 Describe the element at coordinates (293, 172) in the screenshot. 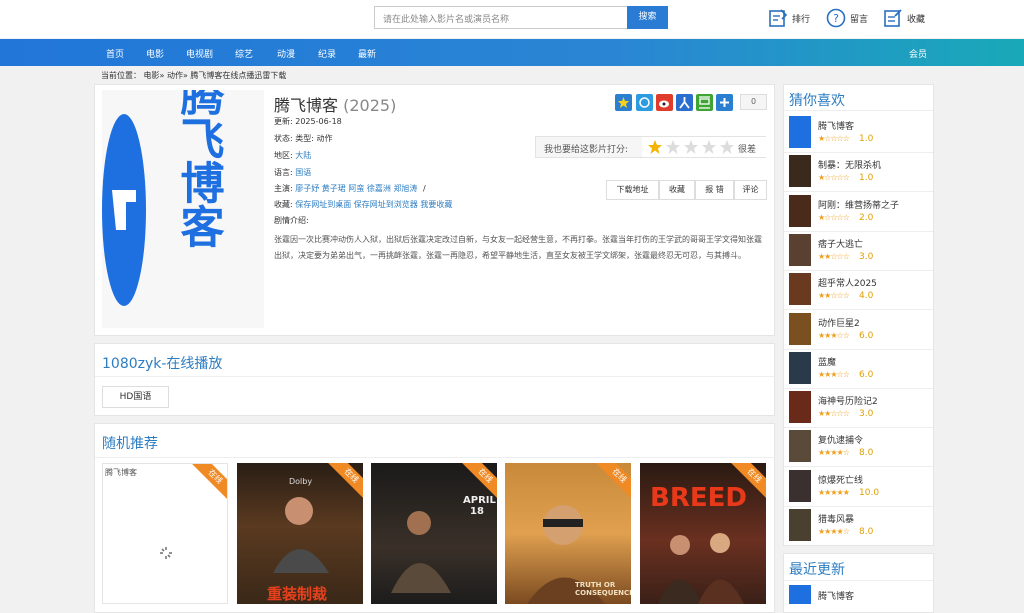

I see `language-row: 语言: 国语` at that location.